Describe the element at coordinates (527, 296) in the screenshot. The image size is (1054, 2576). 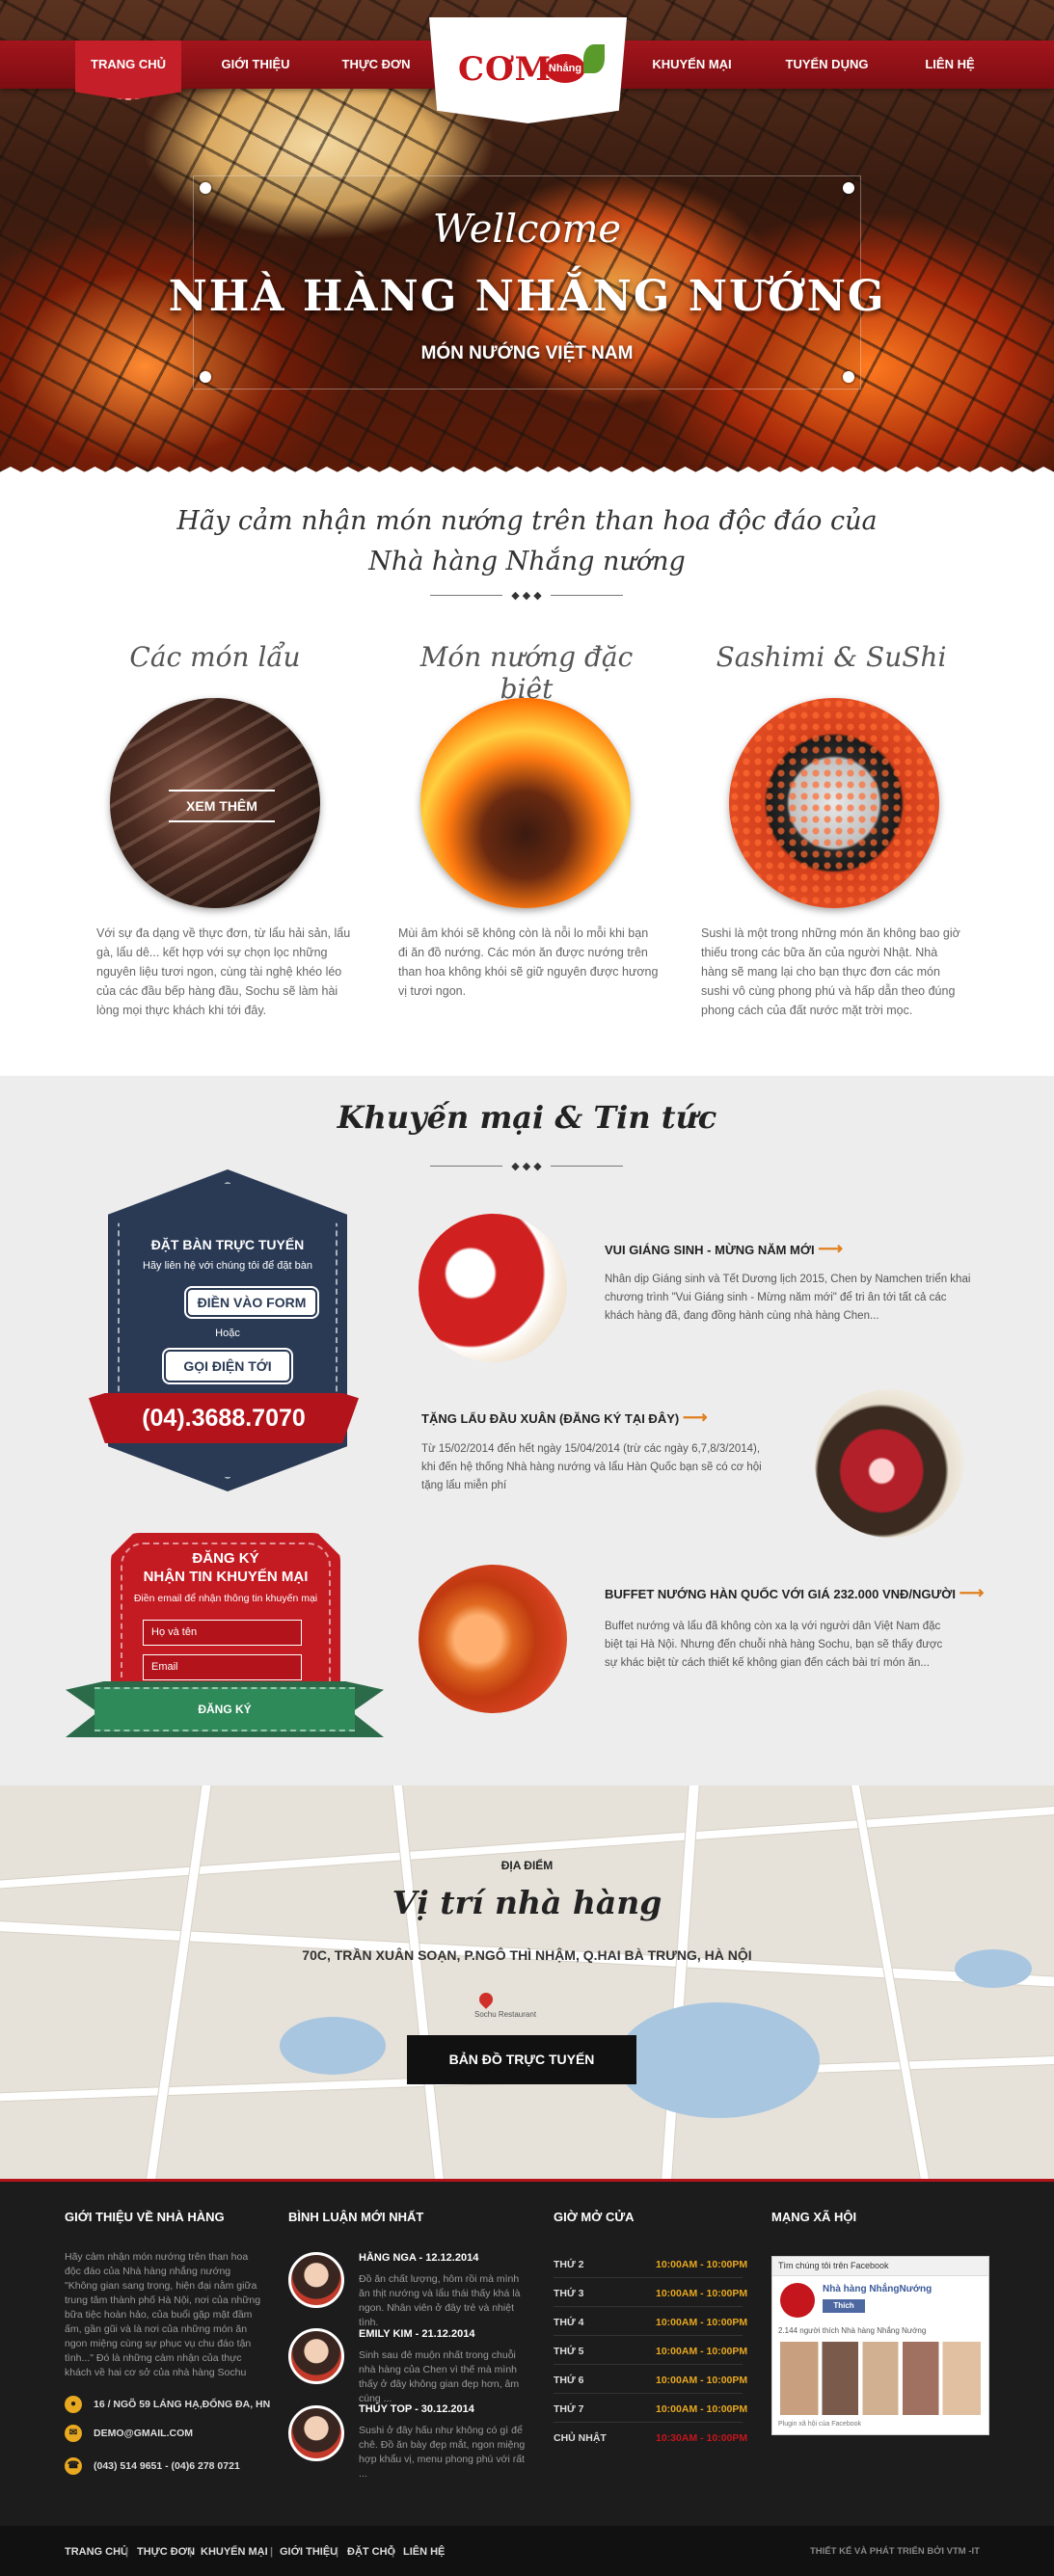
I see `hero-title: NHÀ HÀNG NHẮNG NƯỚNG` at that location.